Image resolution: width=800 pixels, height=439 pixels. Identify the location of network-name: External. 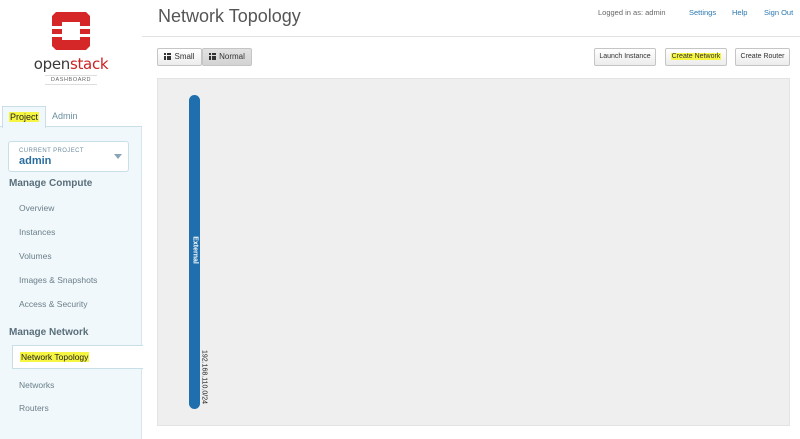
(194, 250).